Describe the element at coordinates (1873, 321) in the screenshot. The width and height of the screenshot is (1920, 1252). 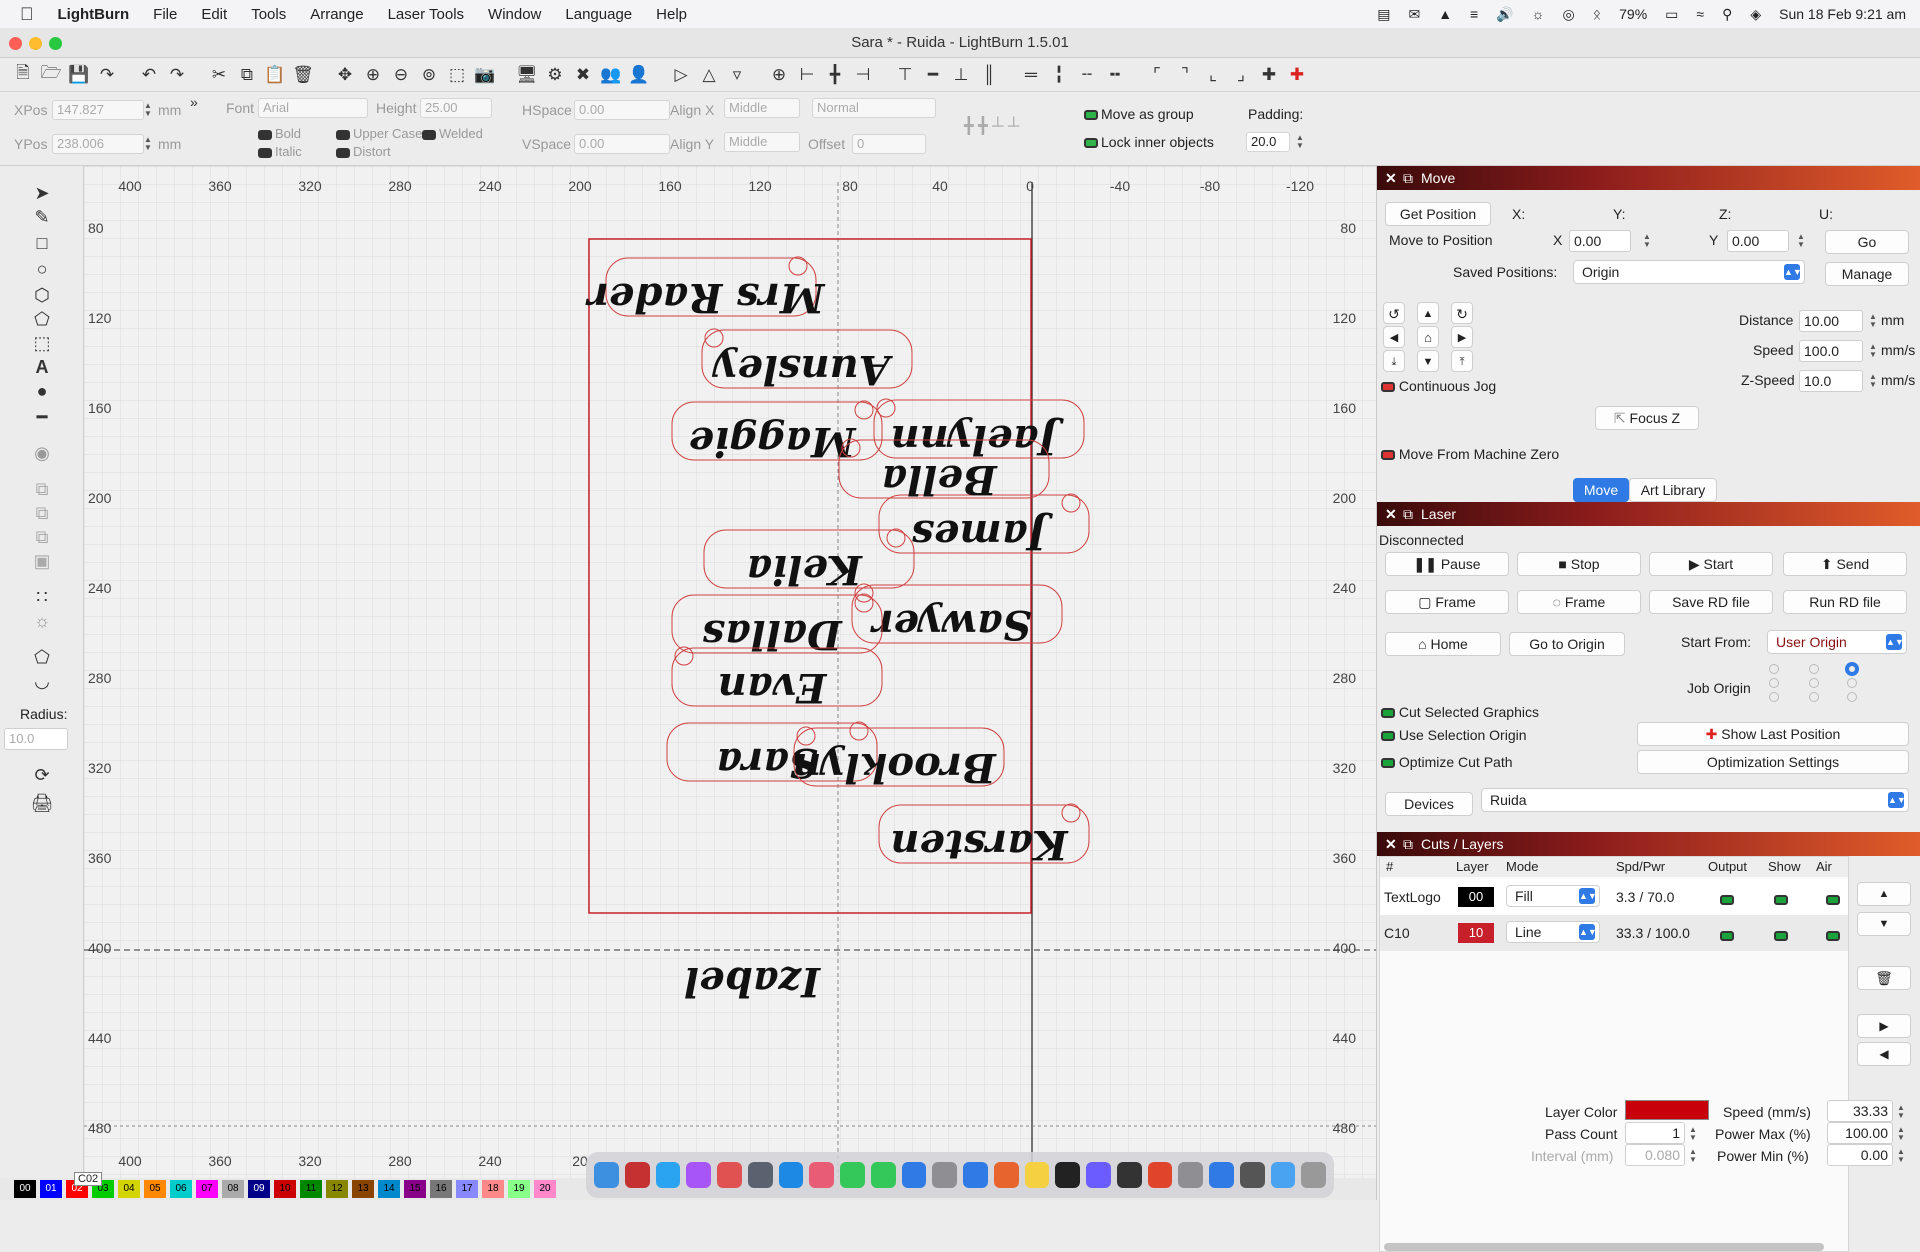
I see `distance-stepper-icon: ▲ ▼` at that location.